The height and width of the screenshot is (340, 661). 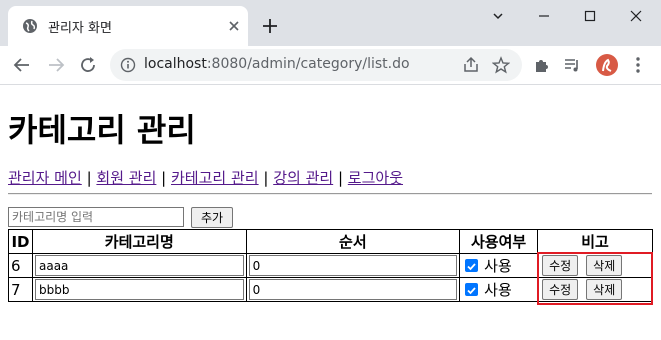 What do you see at coordinates (353, 241) in the screenshot?
I see `column-header-order: 순서` at bounding box center [353, 241].